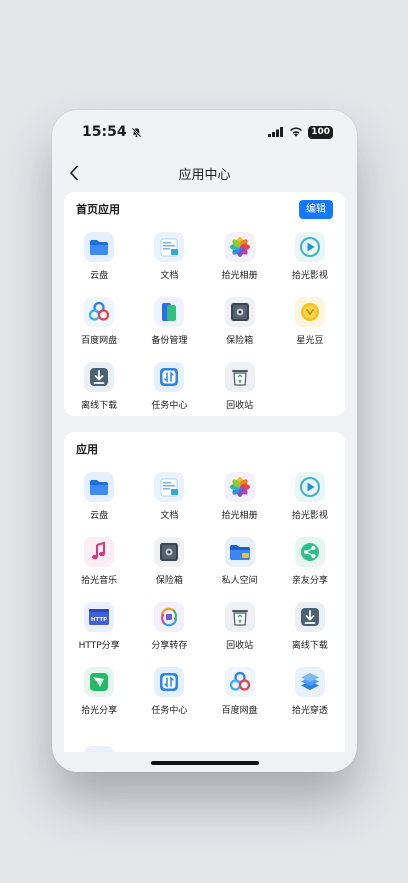 The image size is (408, 883). I want to click on home-app-item: 保险箱, so click(240, 323).